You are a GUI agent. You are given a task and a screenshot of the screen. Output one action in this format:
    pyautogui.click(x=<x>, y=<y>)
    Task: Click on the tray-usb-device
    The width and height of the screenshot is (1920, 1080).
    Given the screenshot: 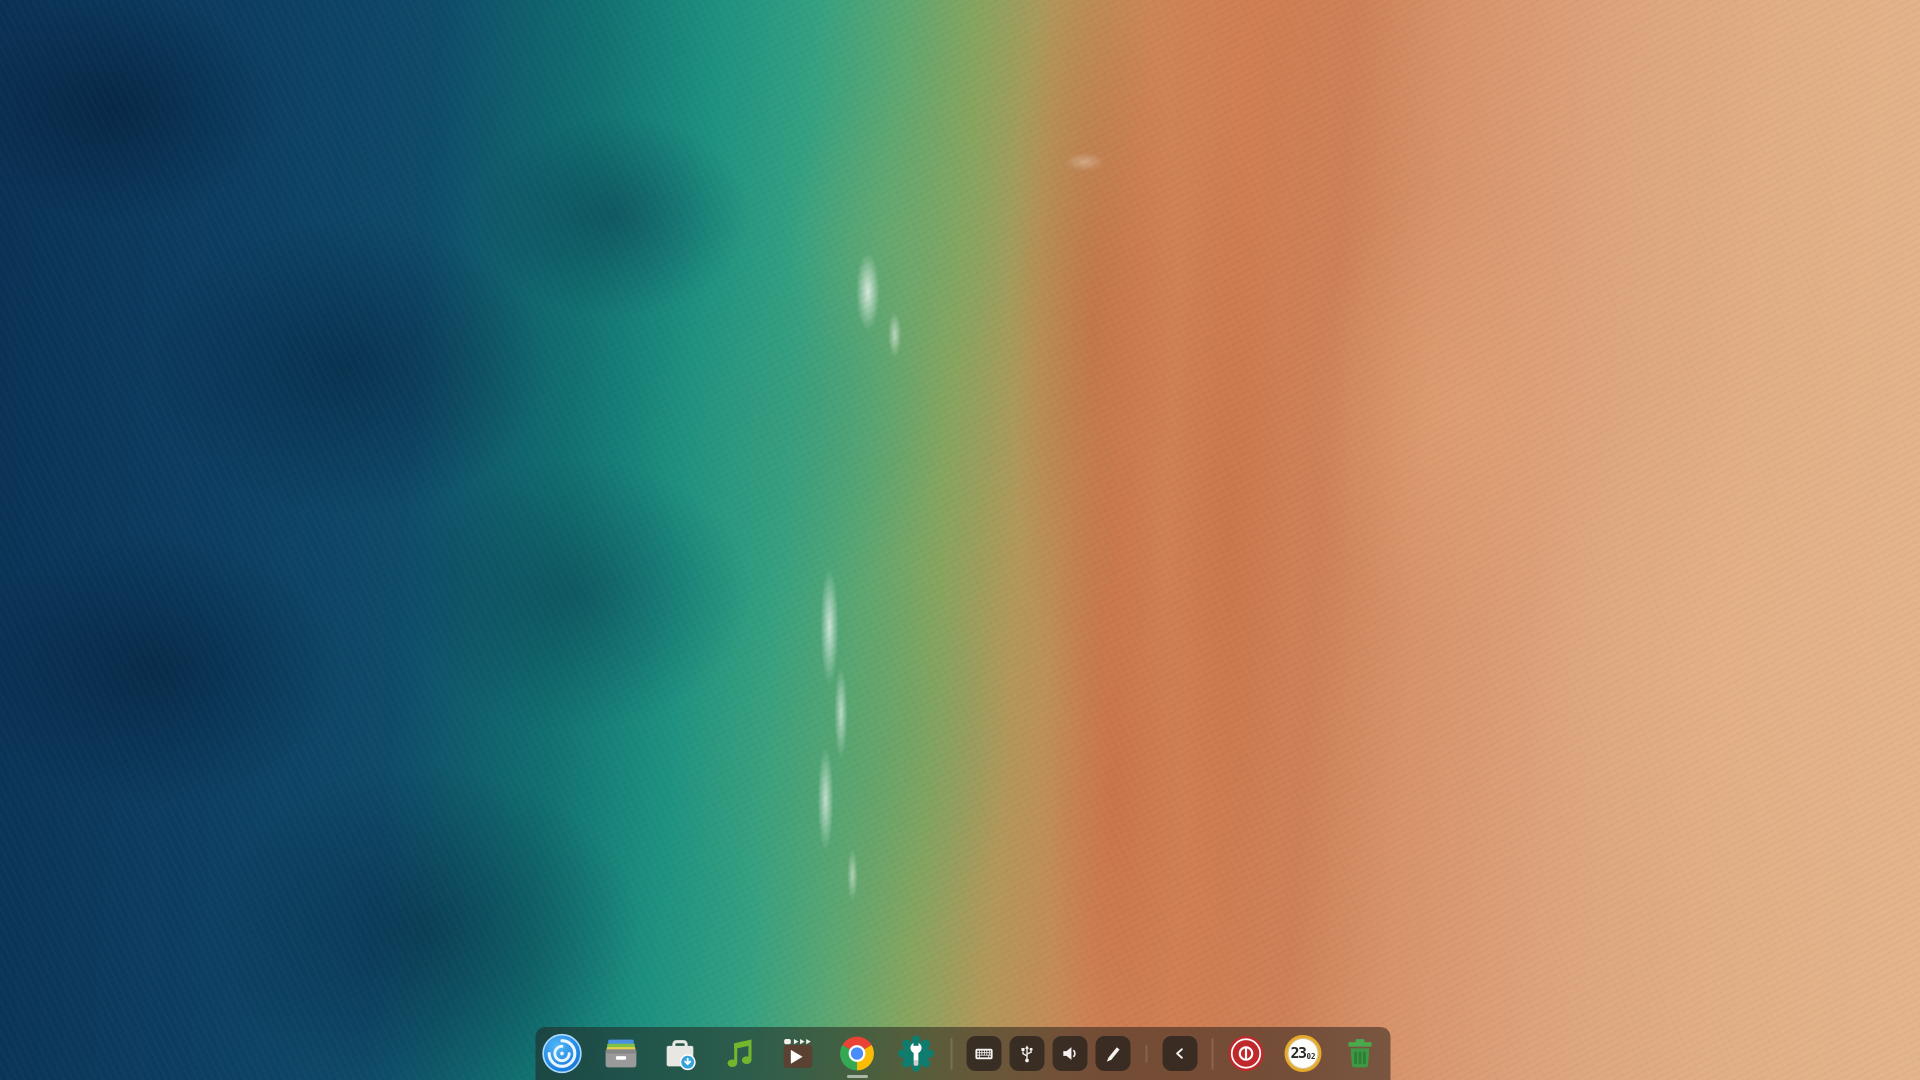 What is the action you would take?
    pyautogui.click(x=1027, y=1053)
    